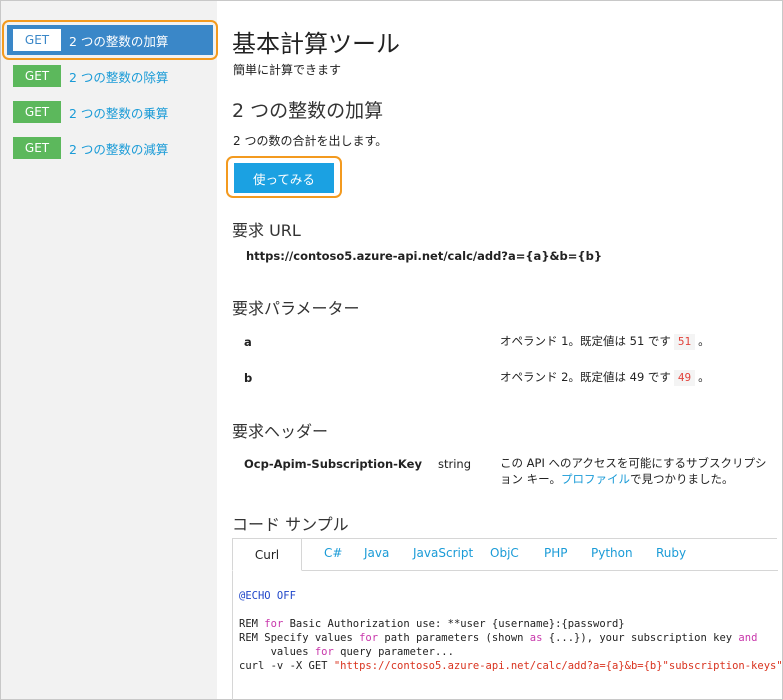  I want to click on operation-name: 2 つの整数の乗算, so click(119, 113).